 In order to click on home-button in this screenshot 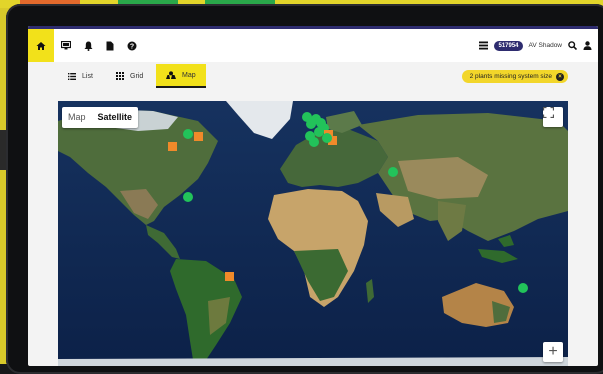, I will do `click(41, 45)`.